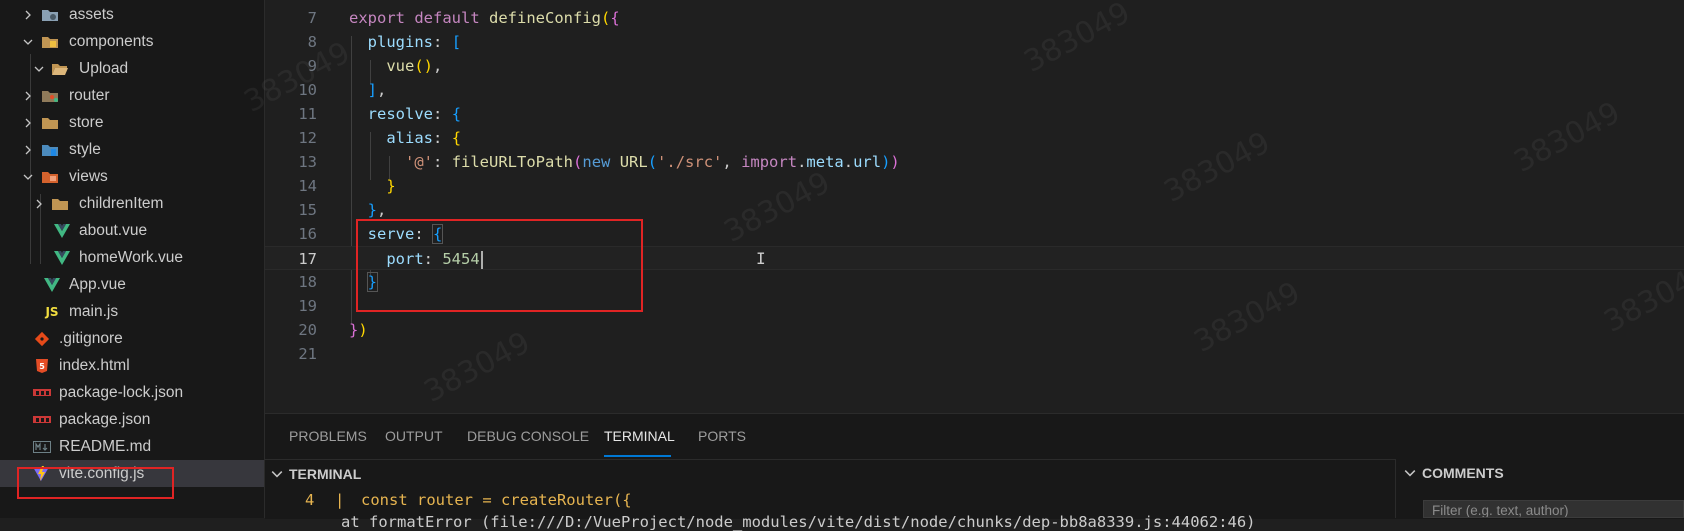  I want to click on line-number: 11, so click(307, 114).